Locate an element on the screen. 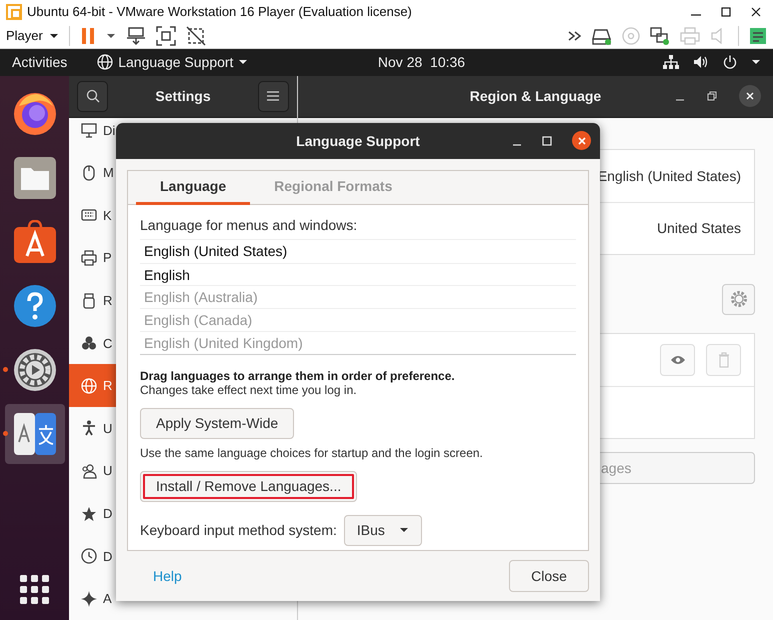  dialog-title: Language Support is located at coordinates (358, 140).